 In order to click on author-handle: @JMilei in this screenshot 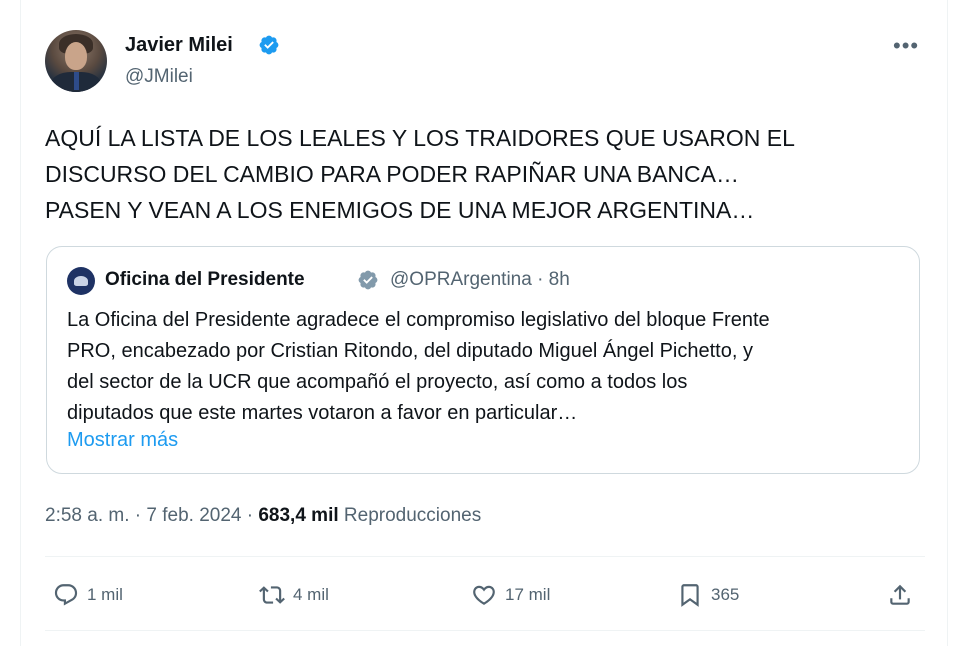, I will do `click(159, 77)`.